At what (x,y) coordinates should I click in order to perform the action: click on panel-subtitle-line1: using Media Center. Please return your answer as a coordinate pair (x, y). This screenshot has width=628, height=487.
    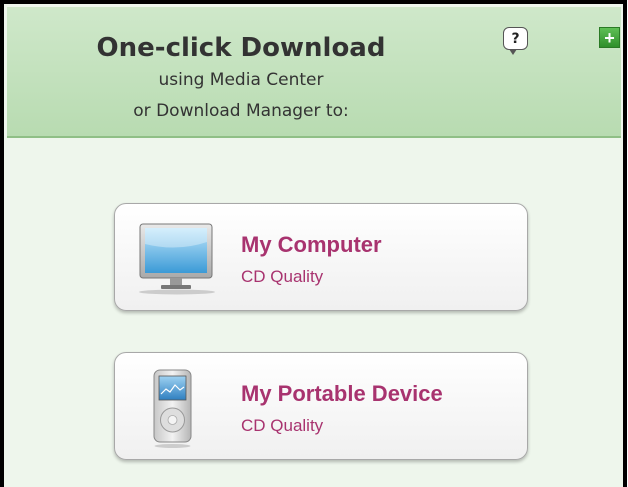
    Looking at the image, I should click on (241, 80).